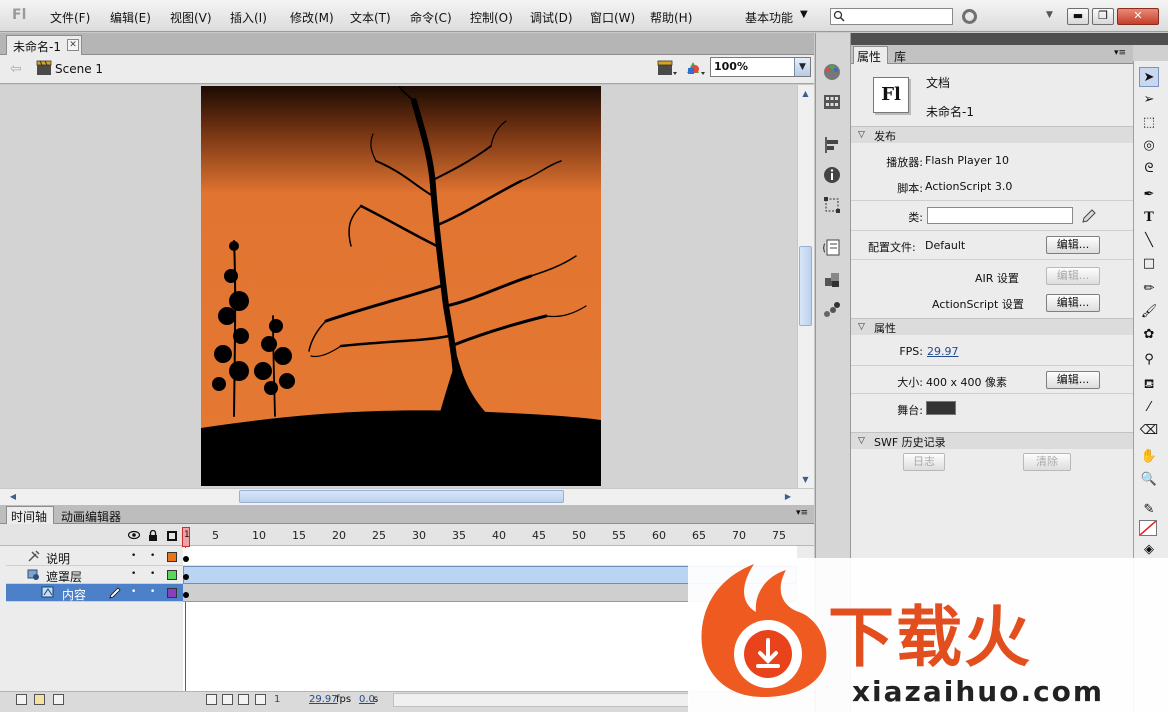 This screenshot has width=1168, height=712. Describe the element at coordinates (58, 699) in the screenshot. I see `delete-icon` at that location.